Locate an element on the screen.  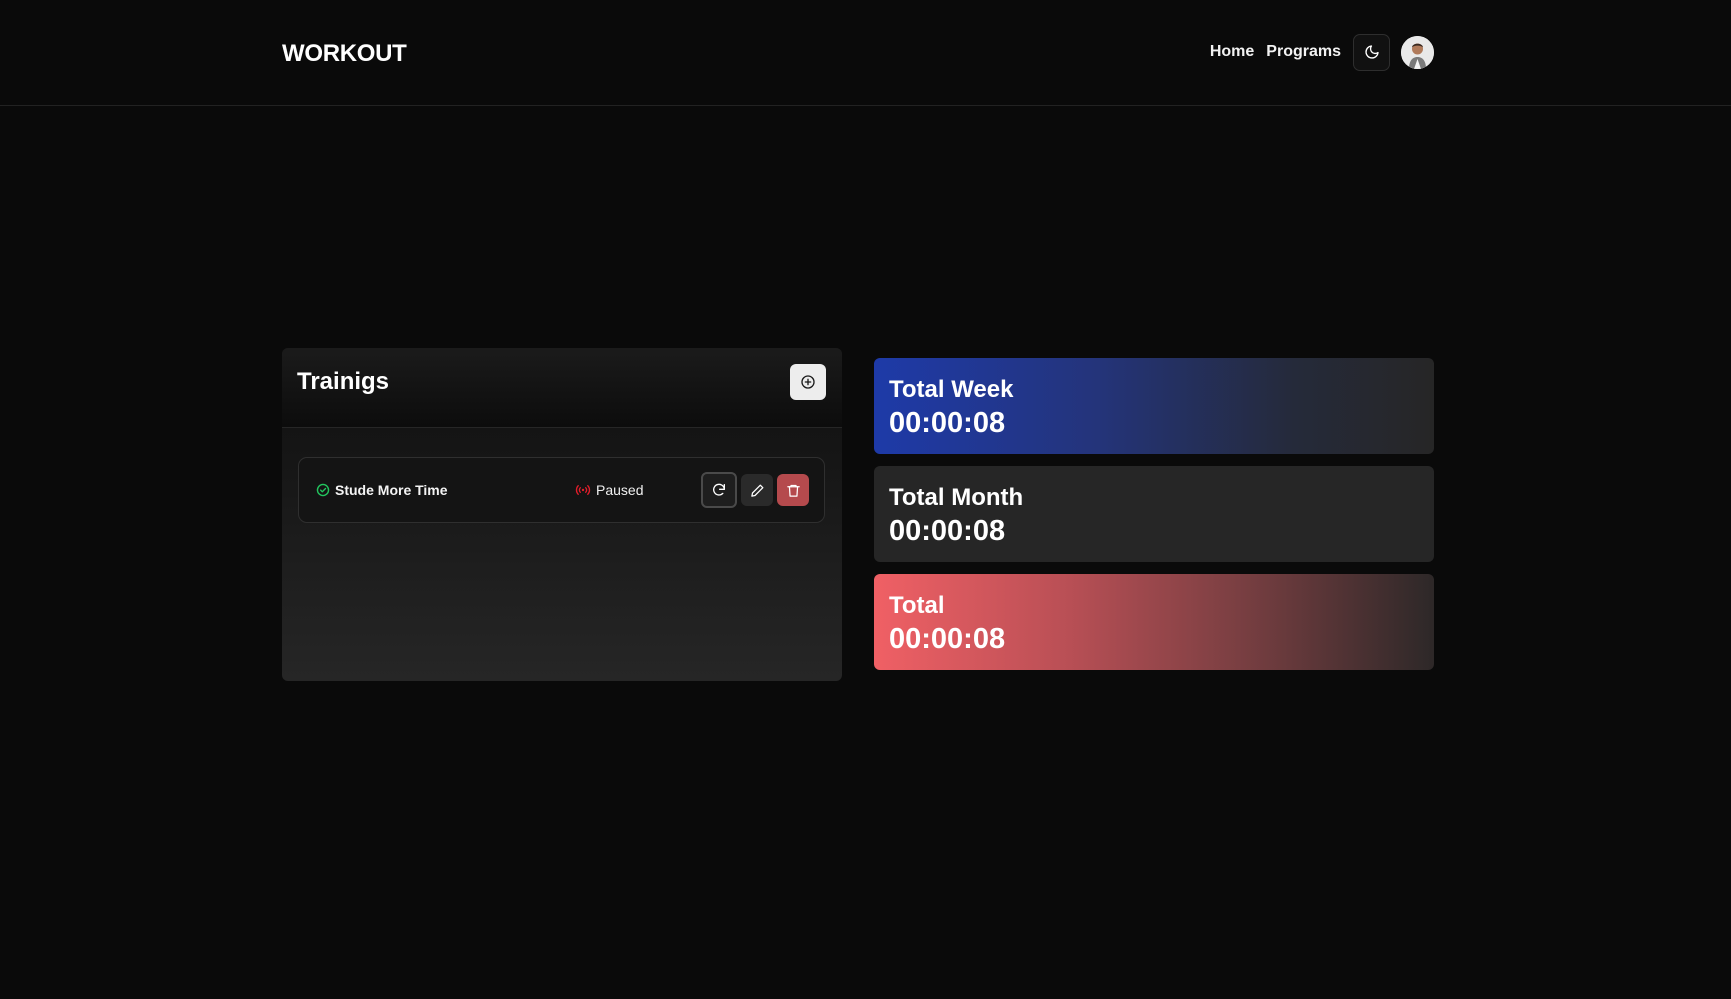
stat-week-value: 00:00:08 is located at coordinates (947, 423).